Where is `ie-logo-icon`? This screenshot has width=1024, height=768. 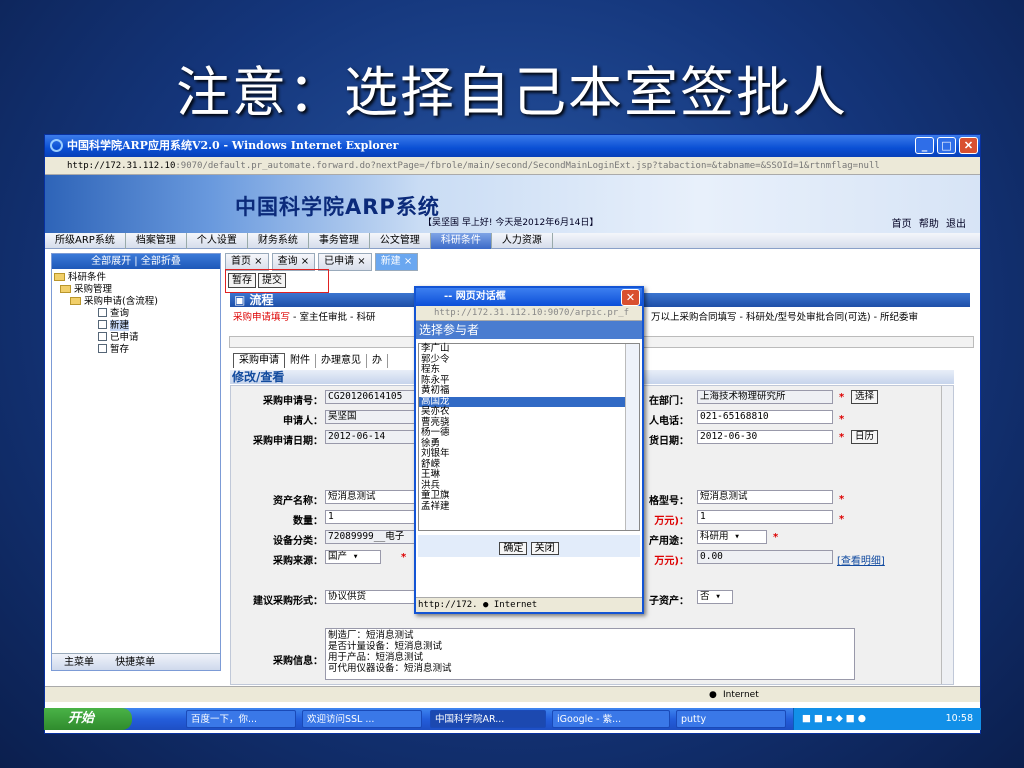 ie-logo-icon is located at coordinates (56, 145).